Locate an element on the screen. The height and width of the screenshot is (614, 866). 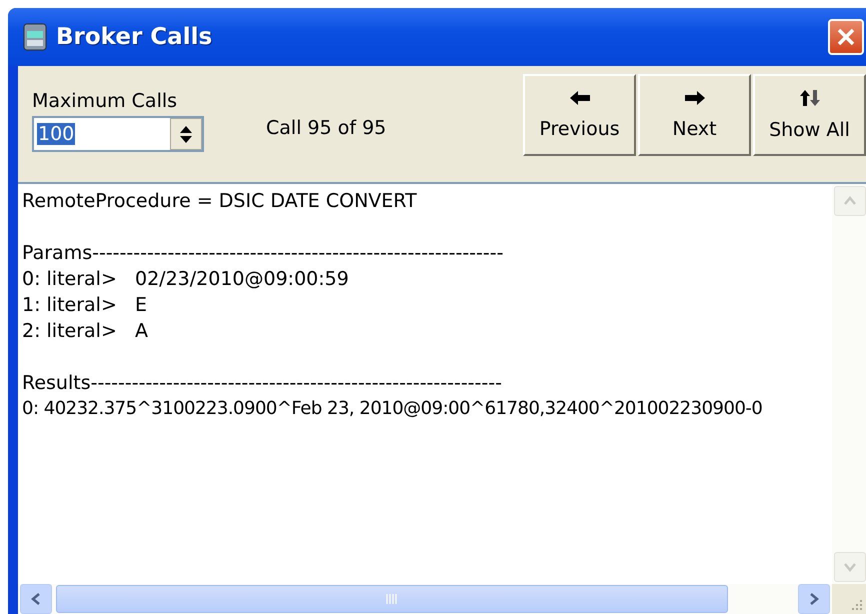
resize-grip is located at coordinates (849, 599).